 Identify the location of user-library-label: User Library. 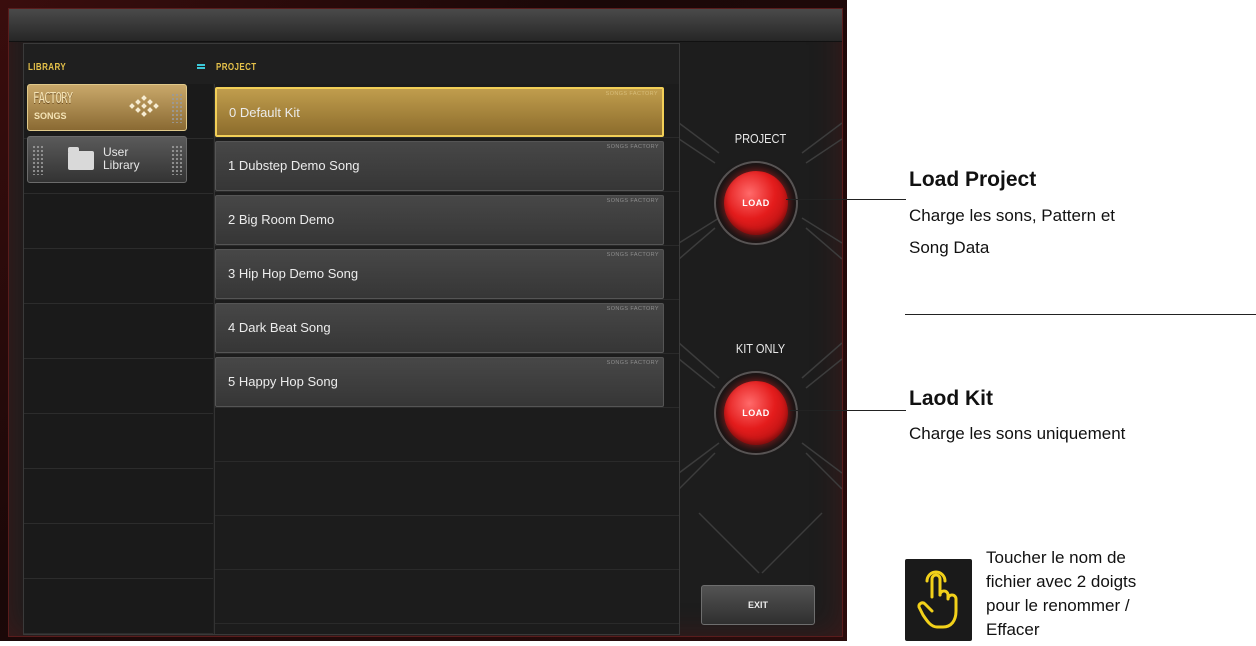
(121, 158).